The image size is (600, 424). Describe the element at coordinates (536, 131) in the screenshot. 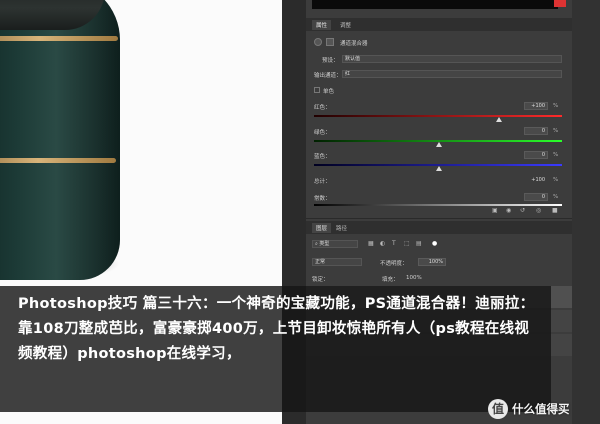

I see `green-value-field: 0` at that location.